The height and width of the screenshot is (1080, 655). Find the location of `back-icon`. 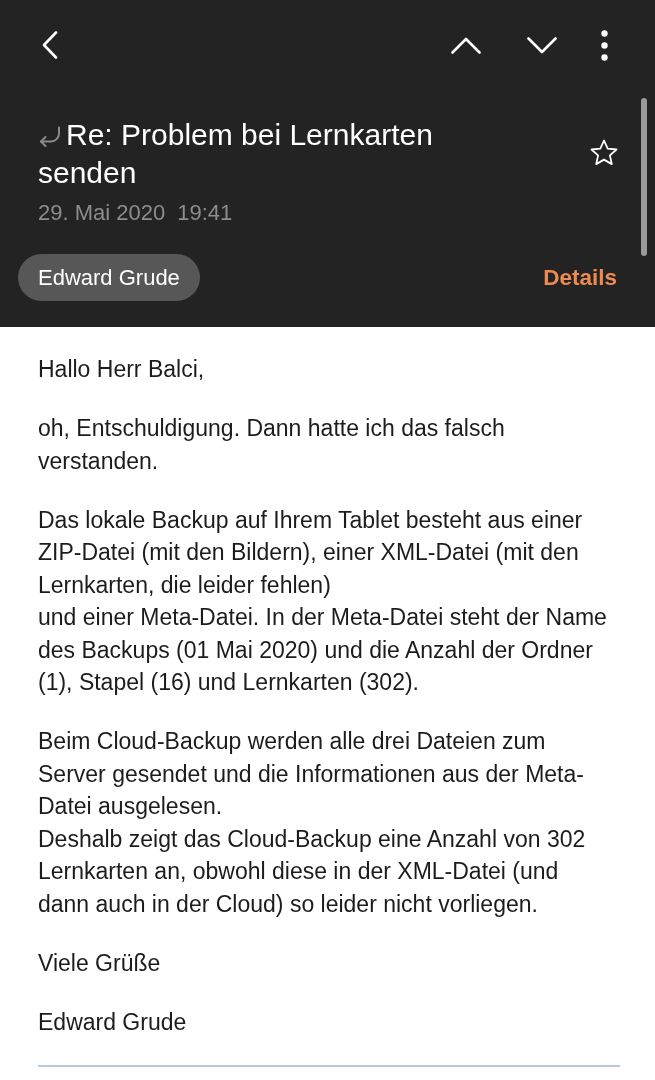

back-icon is located at coordinates (50, 45).